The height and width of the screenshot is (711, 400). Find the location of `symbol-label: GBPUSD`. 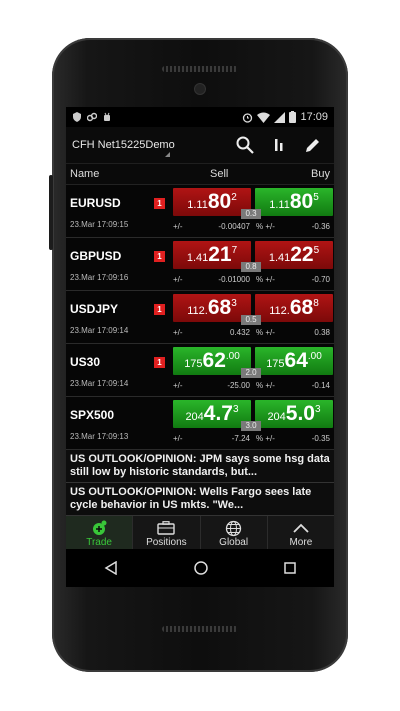

symbol-label: GBPUSD is located at coordinates (96, 256).